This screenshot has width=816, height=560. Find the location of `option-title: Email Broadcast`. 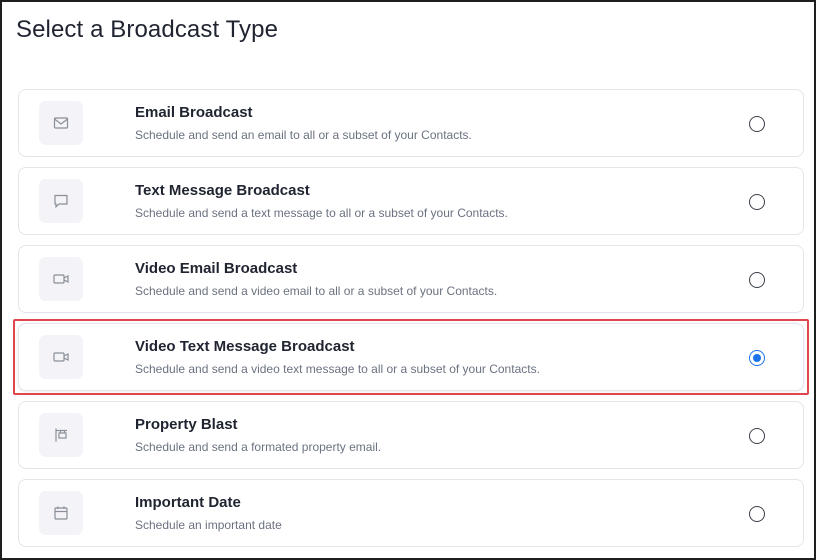

option-title: Email Broadcast is located at coordinates (194, 112).